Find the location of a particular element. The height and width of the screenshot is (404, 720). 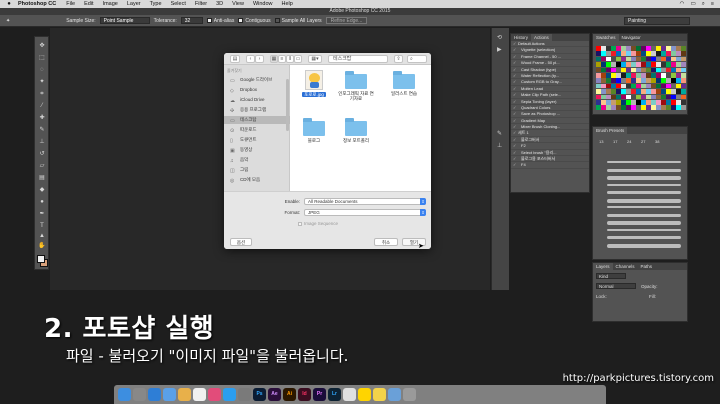

layer-kind-filter: Kind is located at coordinates (611, 276).